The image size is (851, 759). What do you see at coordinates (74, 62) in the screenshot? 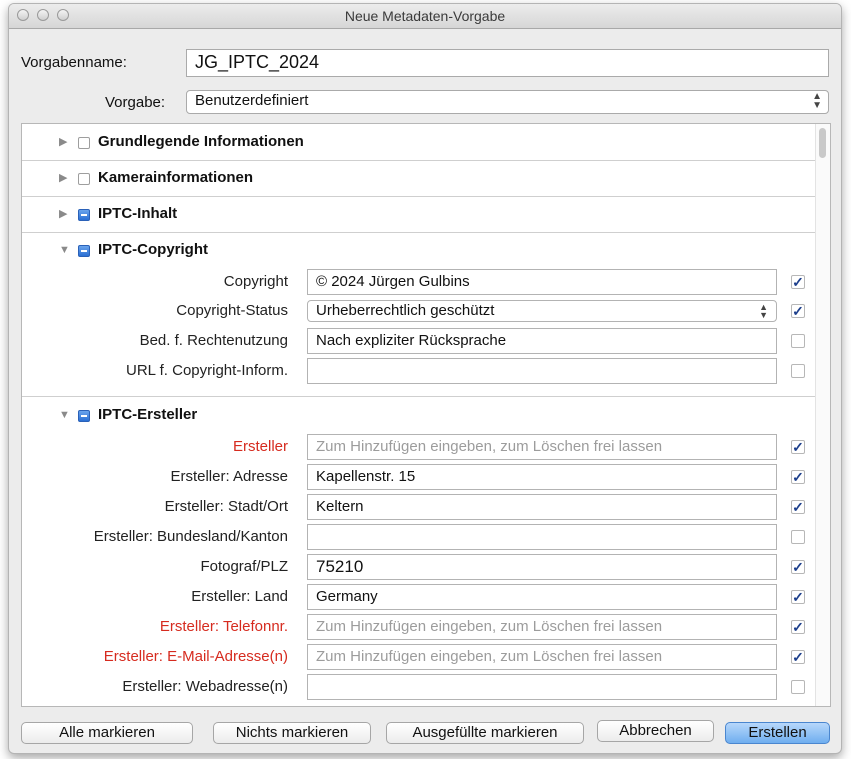
I see `preset-name-label: Vorgabenname:` at bounding box center [74, 62].